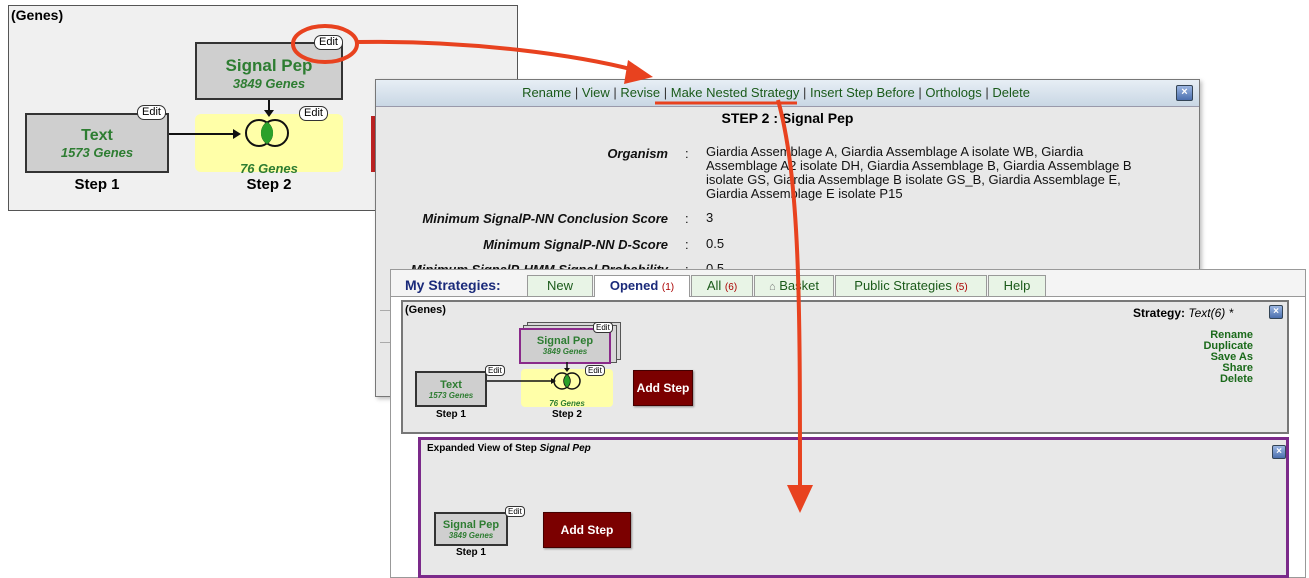  I want to click on menu-view: View, so click(596, 92).